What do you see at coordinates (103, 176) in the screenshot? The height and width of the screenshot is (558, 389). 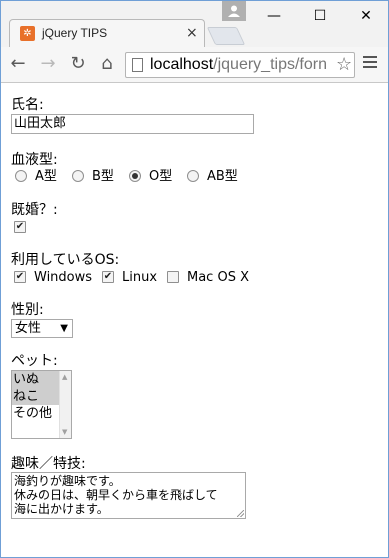 I see `blood-type-option-label: B型` at bounding box center [103, 176].